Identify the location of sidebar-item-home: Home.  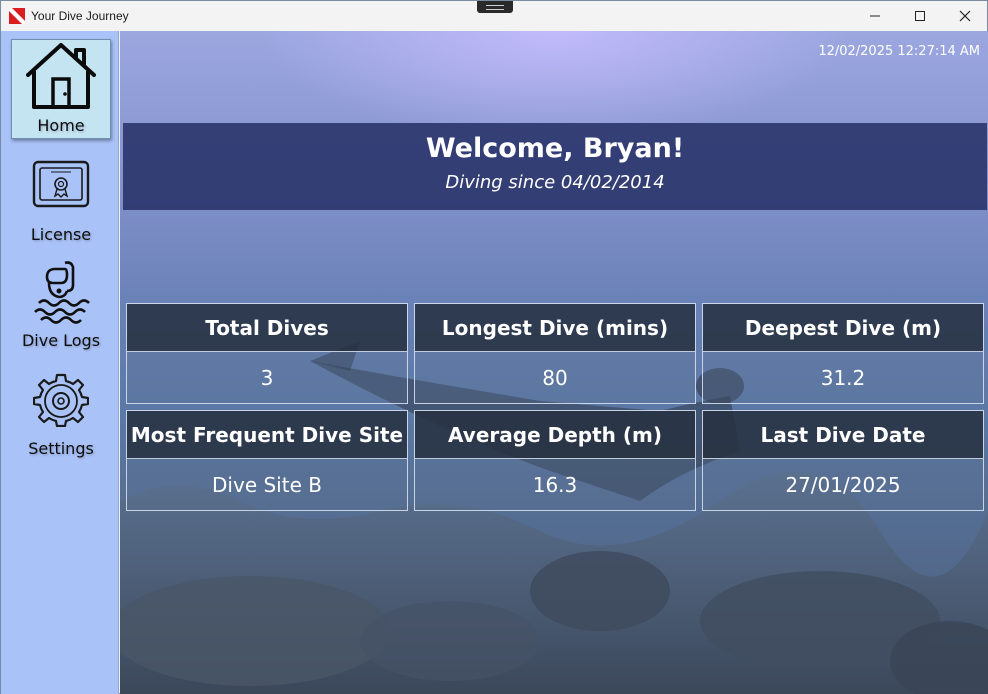
(61, 89).